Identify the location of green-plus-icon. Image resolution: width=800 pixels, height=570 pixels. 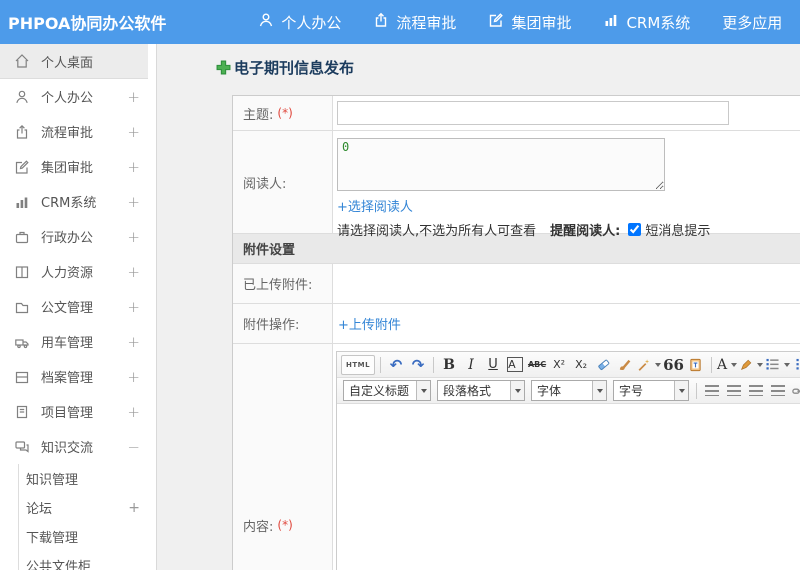
(223, 67).